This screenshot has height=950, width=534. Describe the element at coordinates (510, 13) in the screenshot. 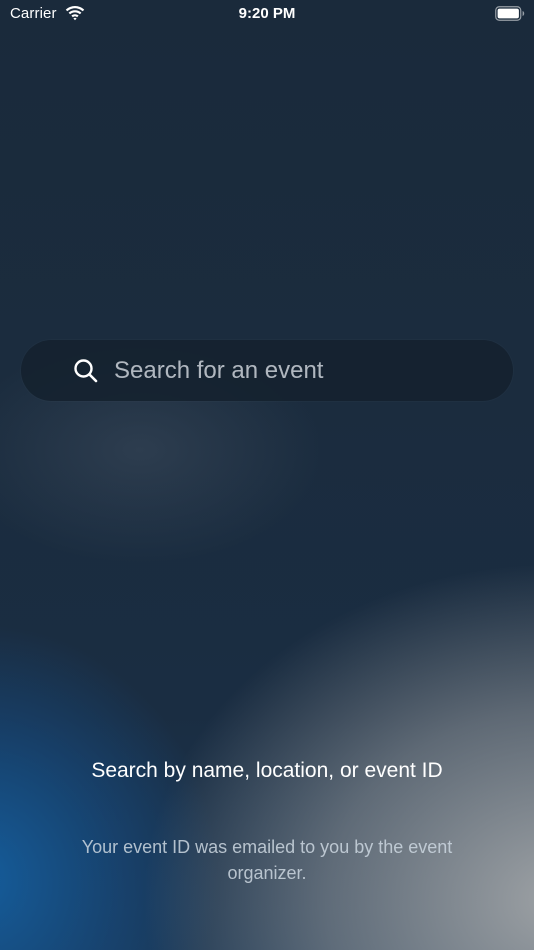

I see `battery-icon` at that location.